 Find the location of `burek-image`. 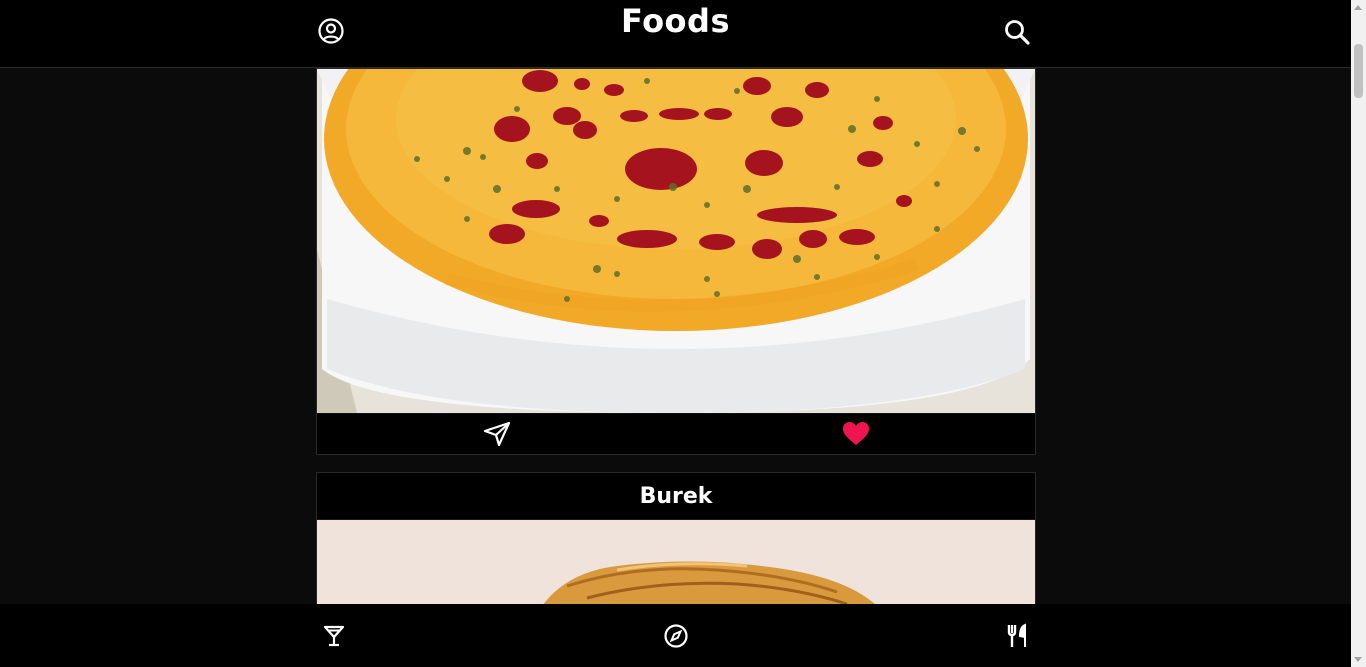

burek-image is located at coordinates (676, 562).